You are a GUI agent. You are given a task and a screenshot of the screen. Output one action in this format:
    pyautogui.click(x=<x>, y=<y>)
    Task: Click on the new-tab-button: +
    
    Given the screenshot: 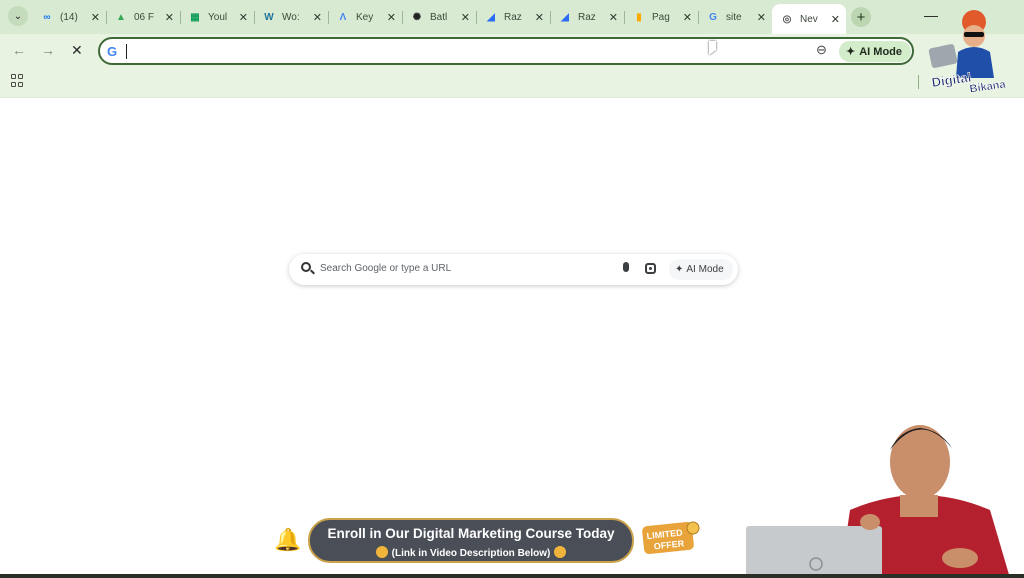 What is the action you would take?
    pyautogui.click(x=861, y=17)
    